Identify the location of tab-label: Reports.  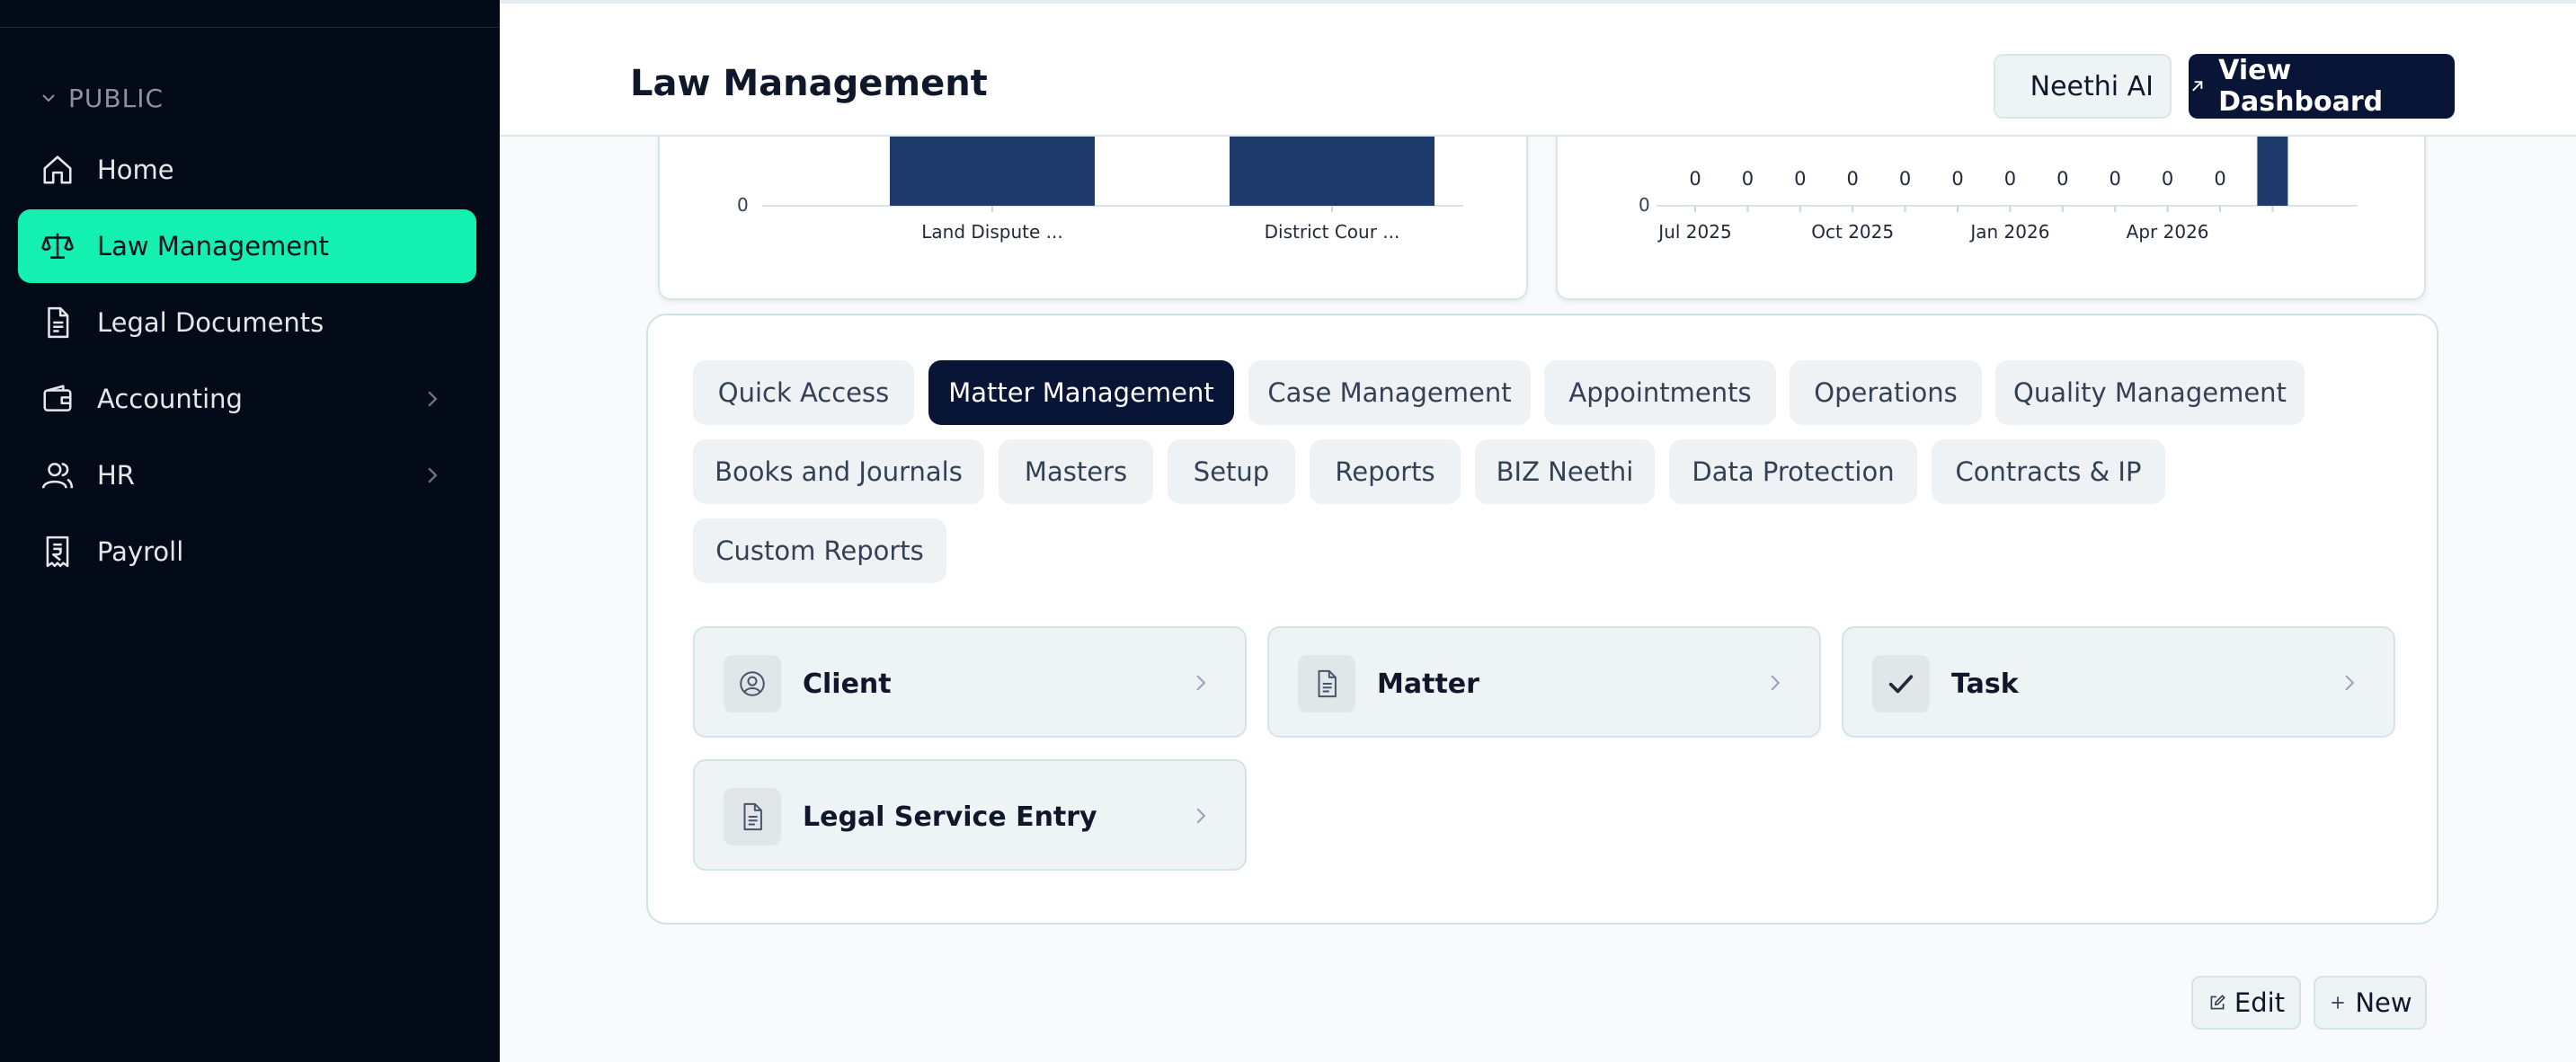
(1385, 472).